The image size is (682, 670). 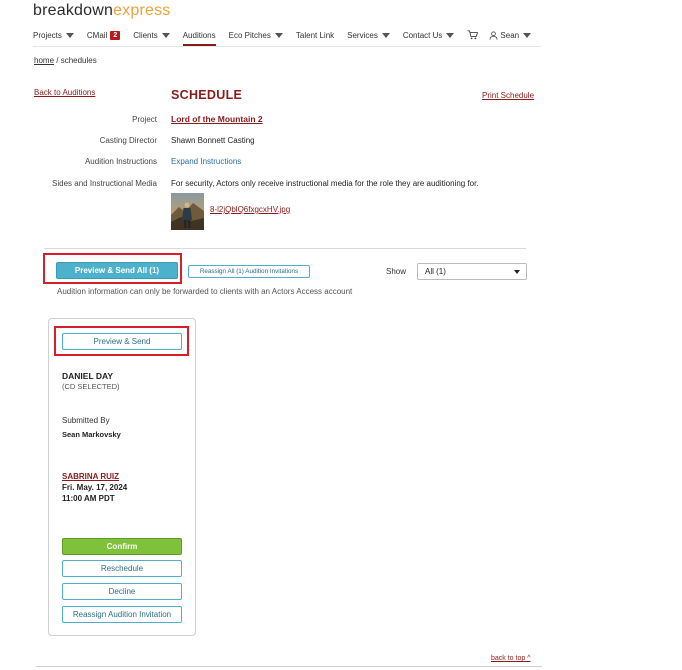 I want to click on nav-cmail: CMail 2, so click(x=103, y=35).